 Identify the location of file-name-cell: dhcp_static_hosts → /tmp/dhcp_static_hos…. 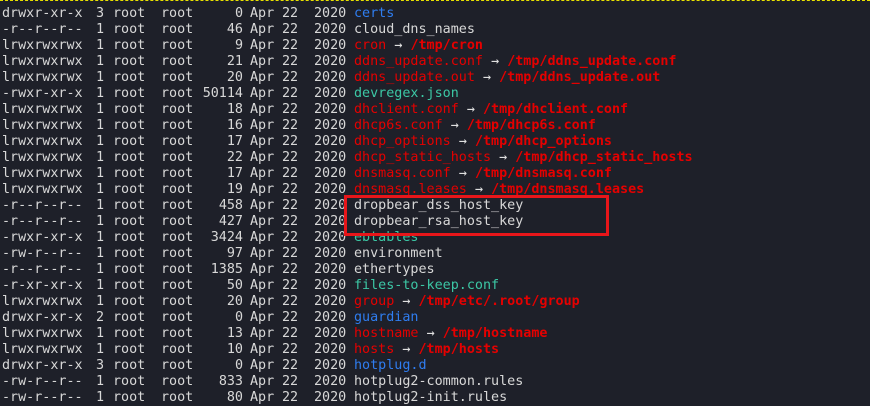
(523, 158).